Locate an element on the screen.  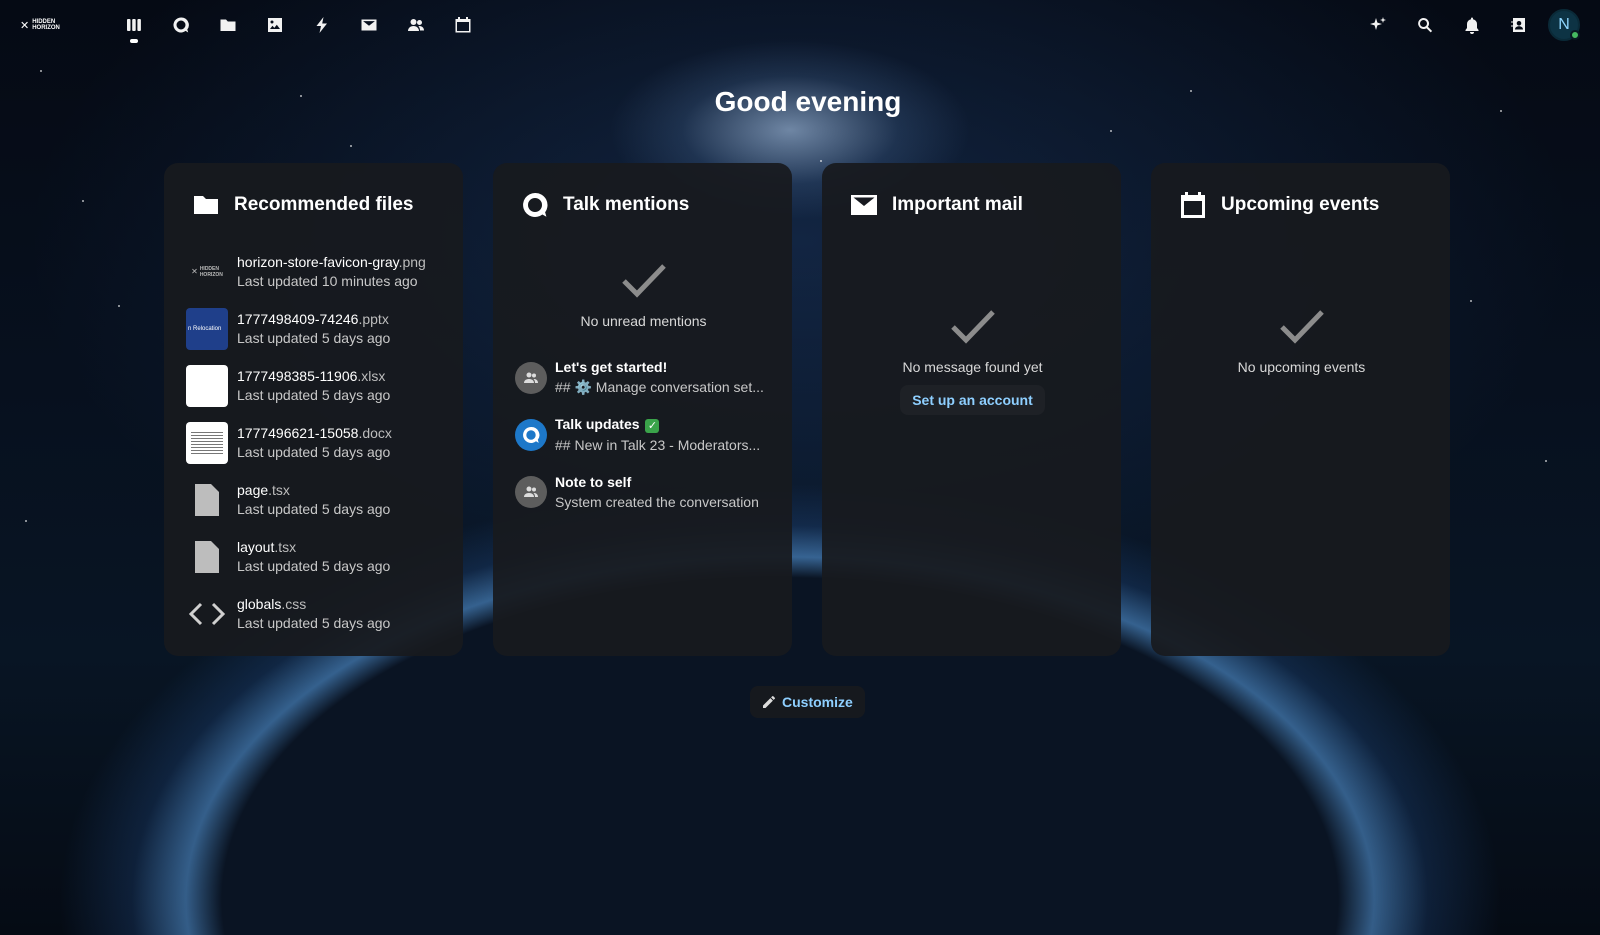
bell-icon is located at coordinates (1471, 25).